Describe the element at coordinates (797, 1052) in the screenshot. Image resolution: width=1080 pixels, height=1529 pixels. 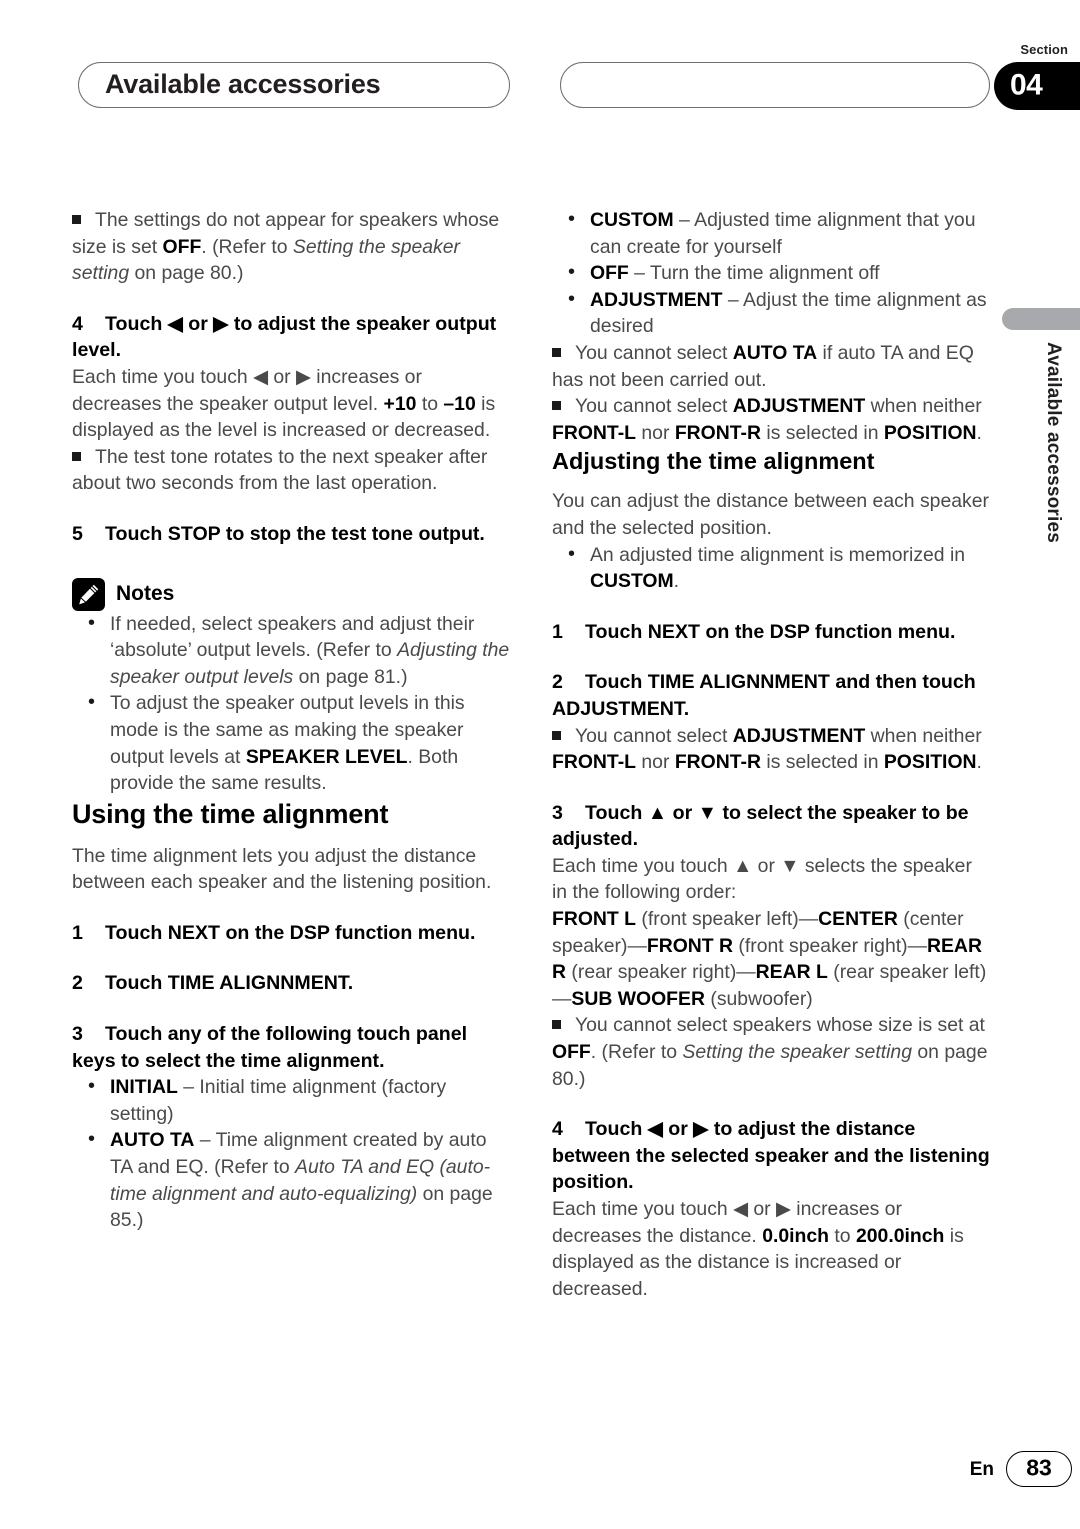
I see `note-italic-ref: Setting the speaker setting` at that location.